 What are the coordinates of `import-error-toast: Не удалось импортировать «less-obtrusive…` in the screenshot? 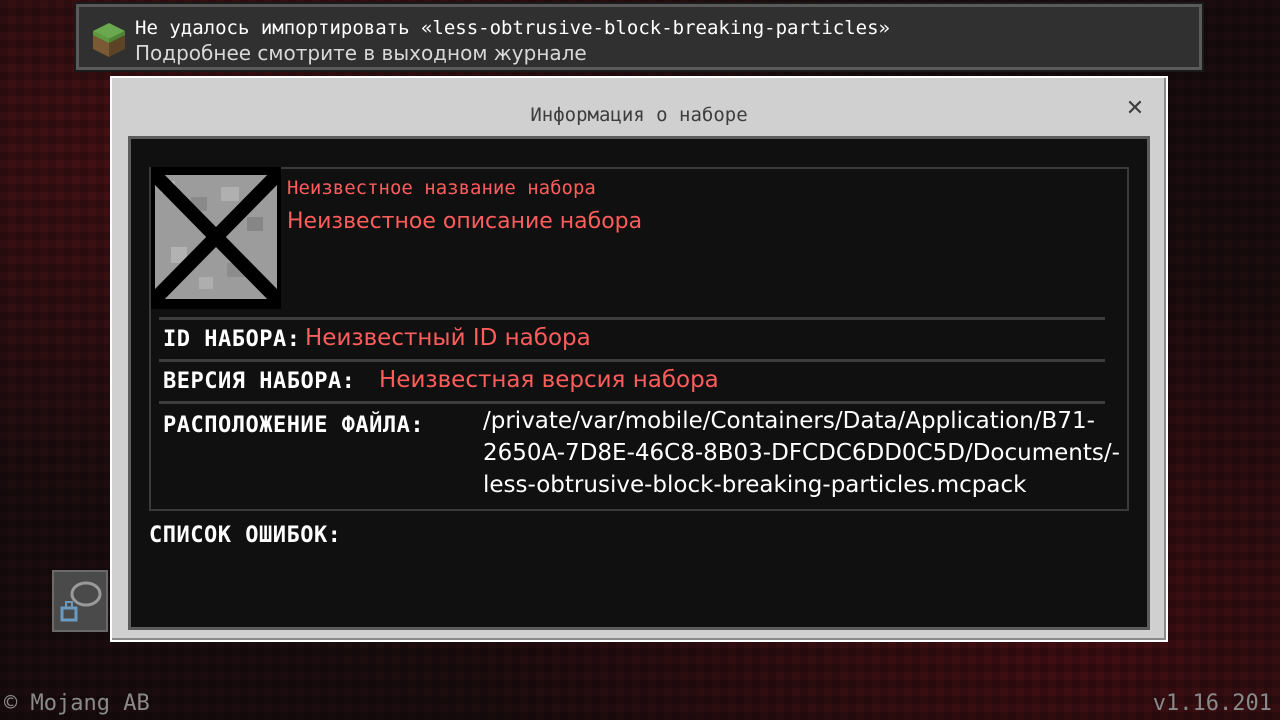 It's located at (639, 37).